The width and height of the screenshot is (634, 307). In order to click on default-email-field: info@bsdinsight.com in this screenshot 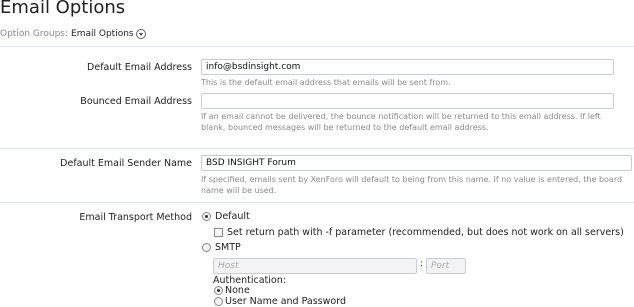, I will do `click(407, 67)`.